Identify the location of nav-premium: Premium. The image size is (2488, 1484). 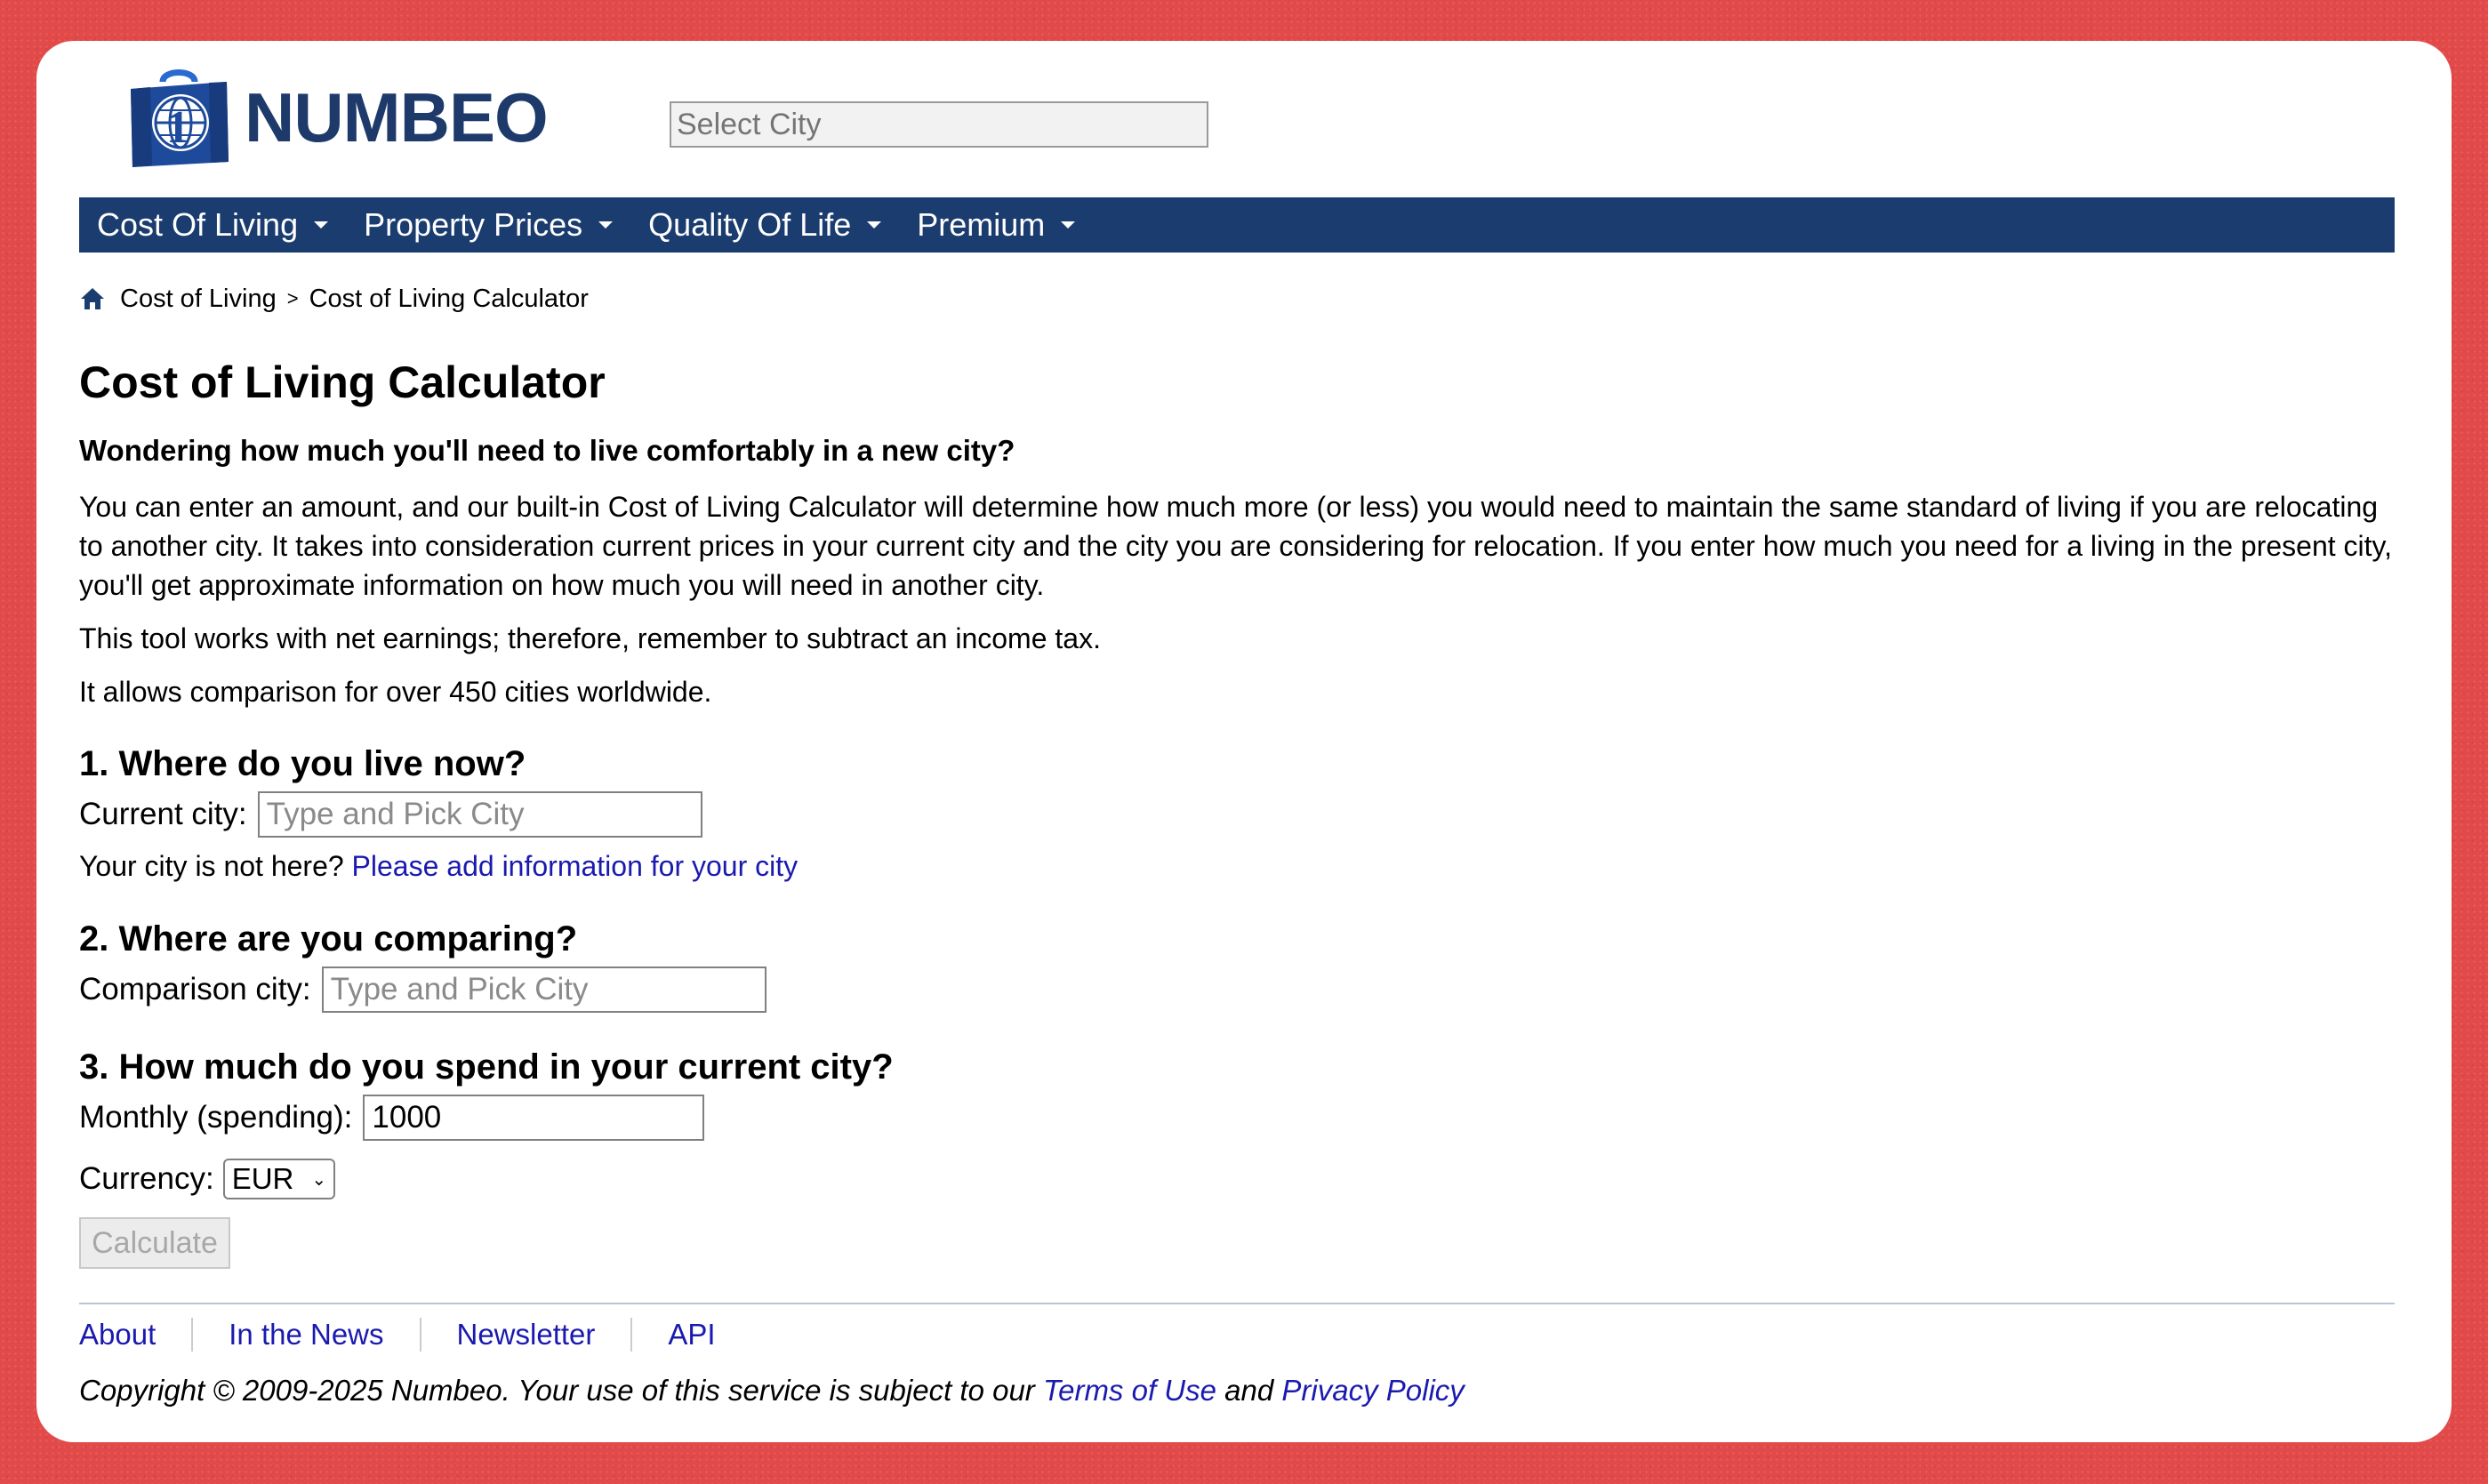
(996, 225).